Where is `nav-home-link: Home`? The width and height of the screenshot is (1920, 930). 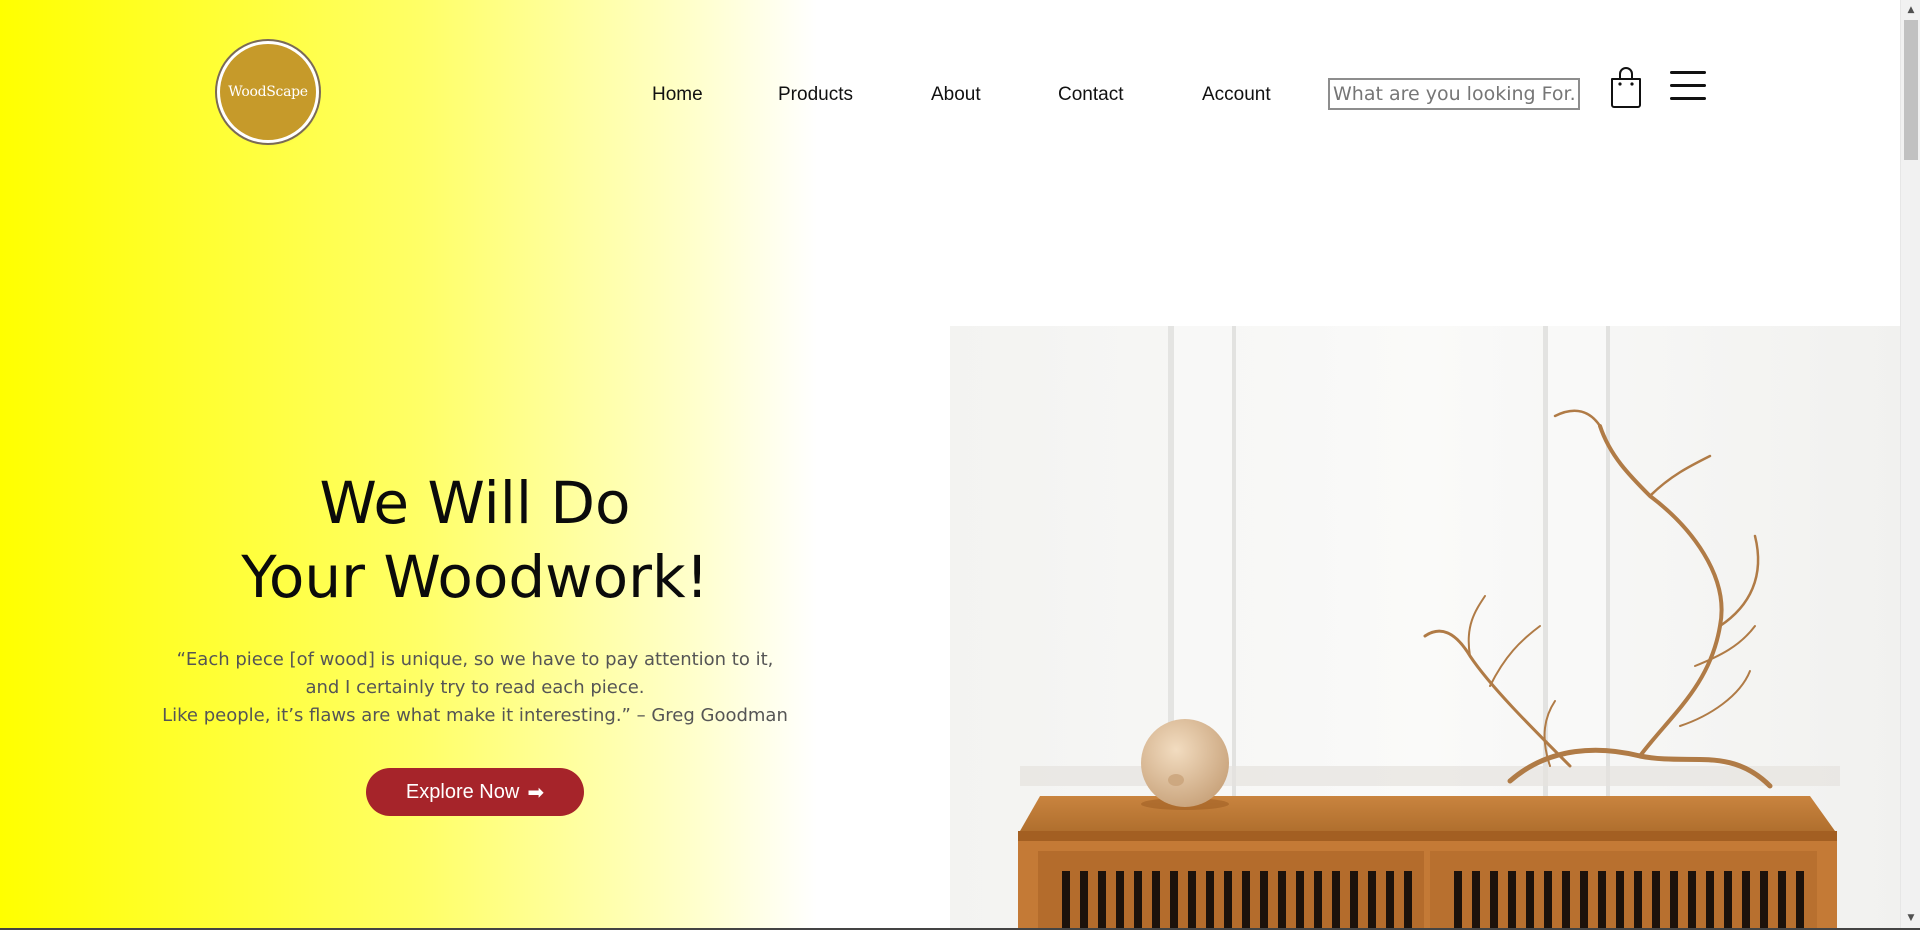 nav-home-link: Home is located at coordinates (677, 95).